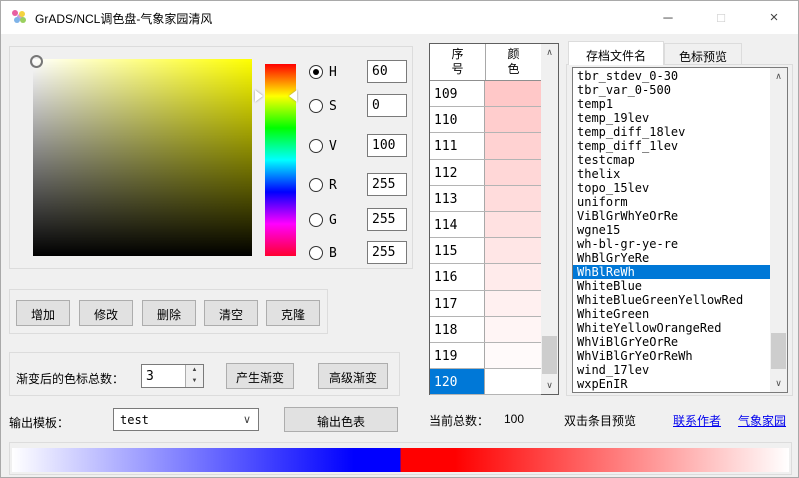 The width and height of the screenshot is (799, 478). I want to click on list-item: thelix, so click(671, 174).